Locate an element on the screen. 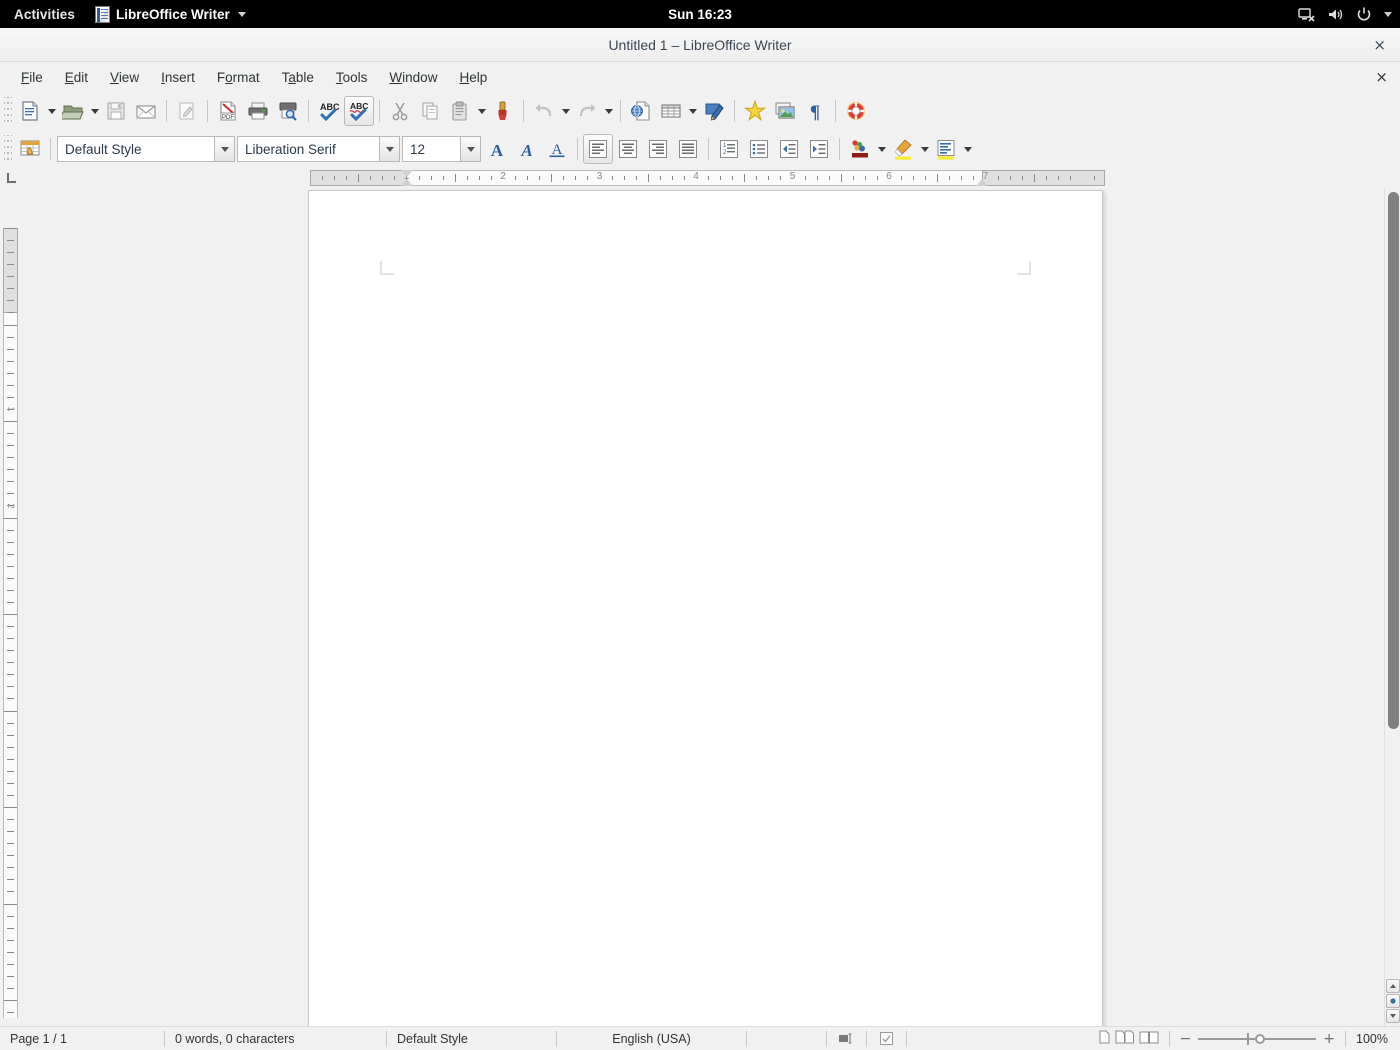  unordered-list-button is located at coordinates (759, 149).